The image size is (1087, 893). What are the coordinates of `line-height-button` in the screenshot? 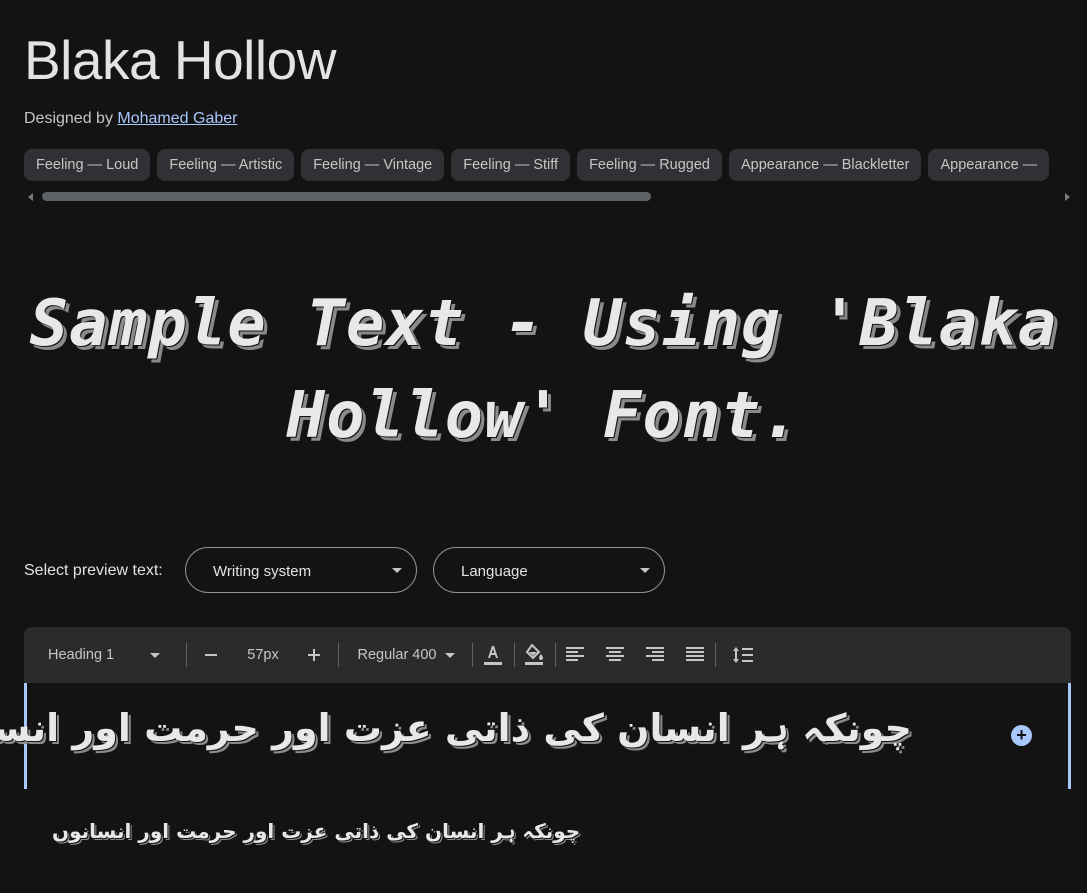 It's located at (743, 655).